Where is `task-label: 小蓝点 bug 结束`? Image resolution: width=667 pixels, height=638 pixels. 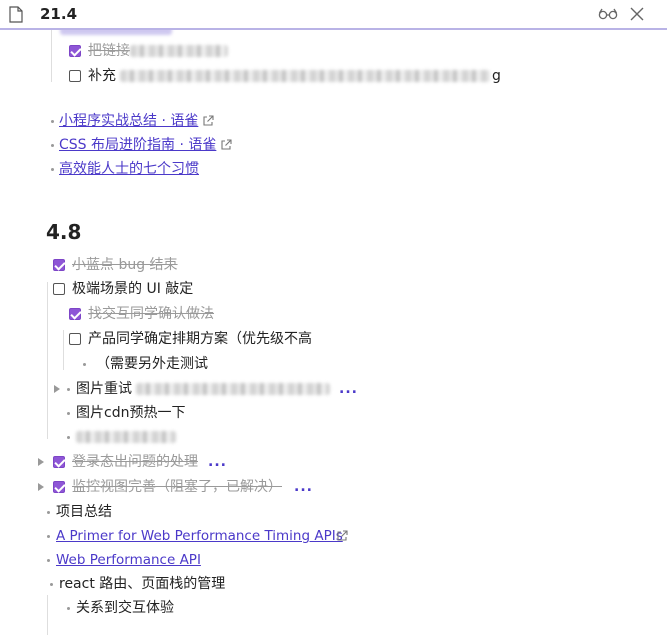 task-label: 小蓝点 bug 结束 is located at coordinates (125, 265).